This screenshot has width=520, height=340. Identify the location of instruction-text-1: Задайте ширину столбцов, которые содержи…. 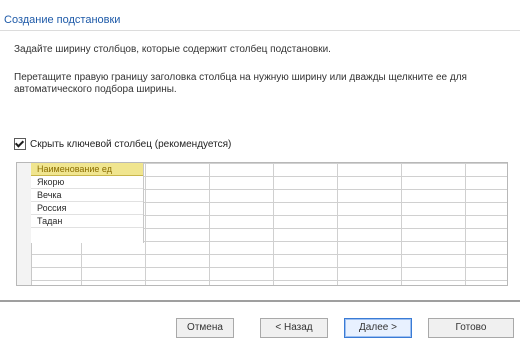
(172, 49).